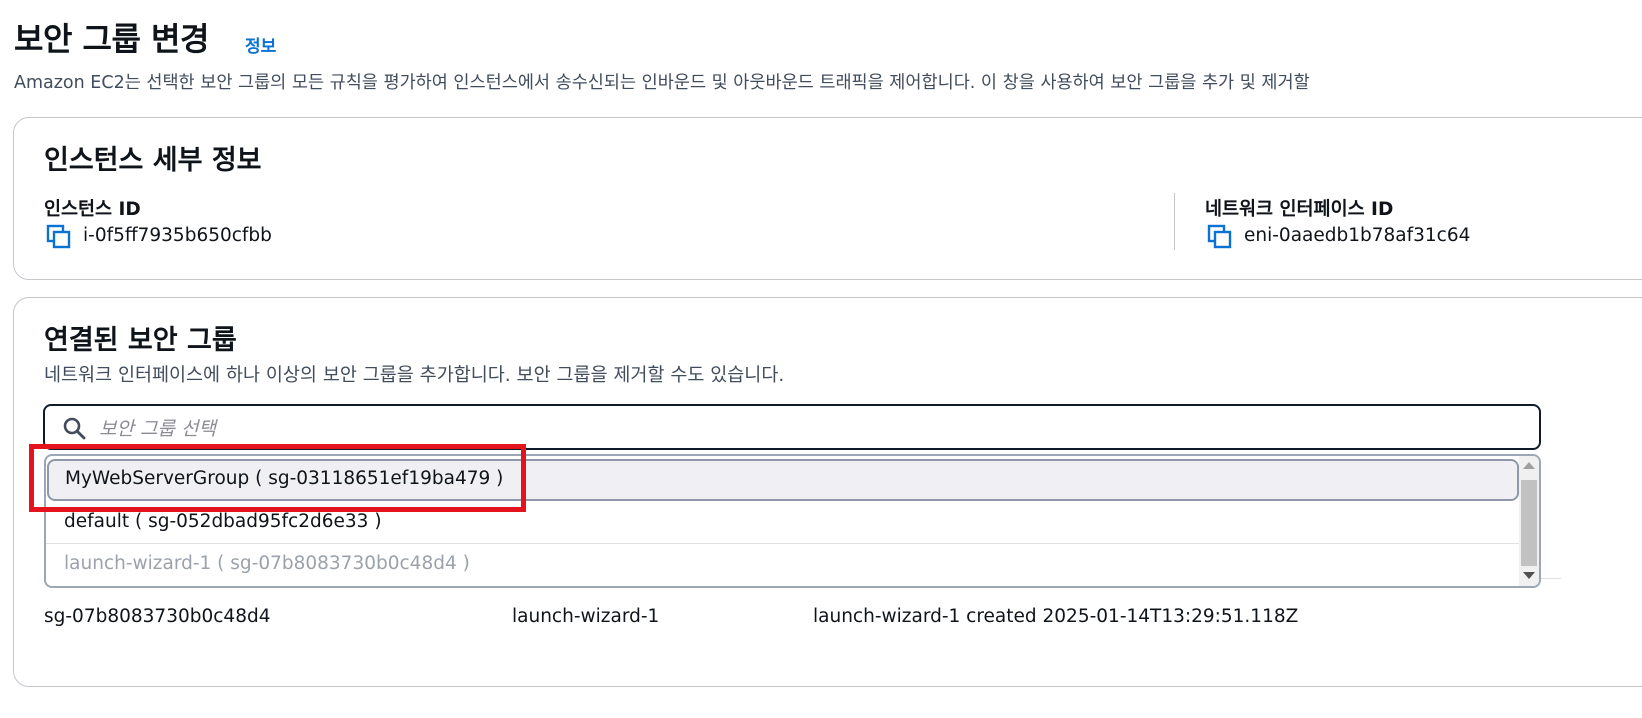  Describe the element at coordinates (153, 160) in the screenshot. I see `instance-details-title: 인스턴스 세부 정보` at that location.